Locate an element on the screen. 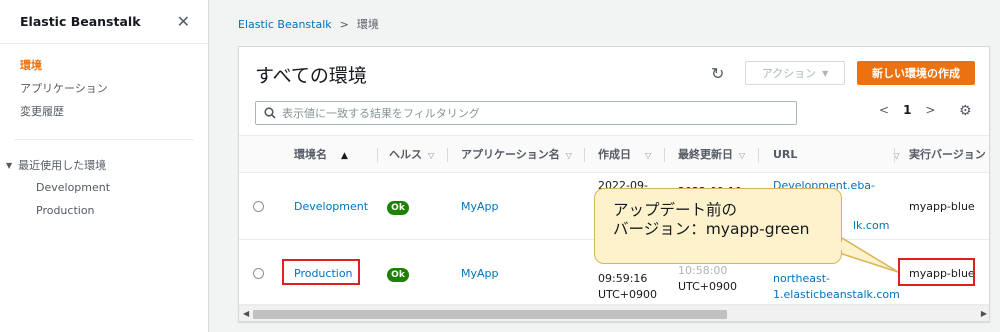 This screenshot has height=332, width=1000. page-title: すべての環境 is located at coordinates (311, 76).